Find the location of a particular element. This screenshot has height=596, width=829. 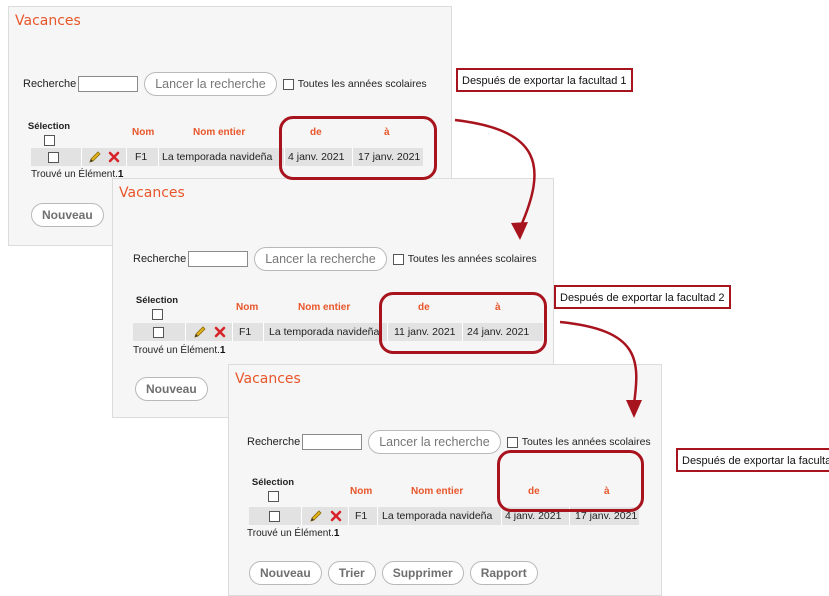

annotation-note-1: Después de exportar la facultad 1 is located at coordinates (544, 80).